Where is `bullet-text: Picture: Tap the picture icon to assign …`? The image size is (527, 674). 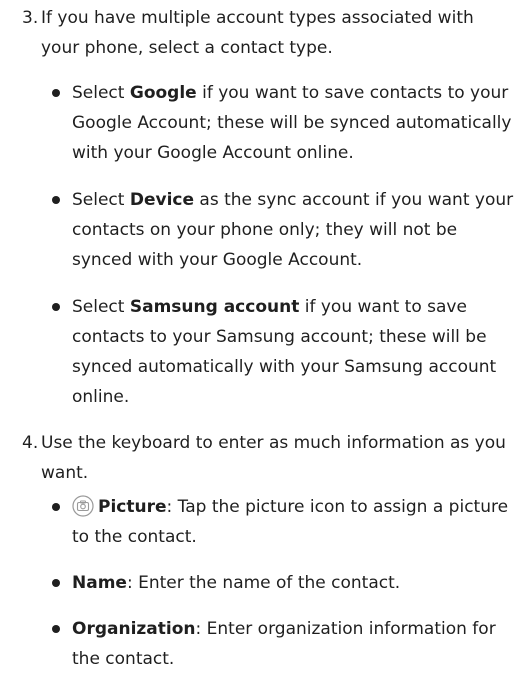
bullet-text: Picture: Tap the picture icon to assign … is located at coordinates (297, 522).